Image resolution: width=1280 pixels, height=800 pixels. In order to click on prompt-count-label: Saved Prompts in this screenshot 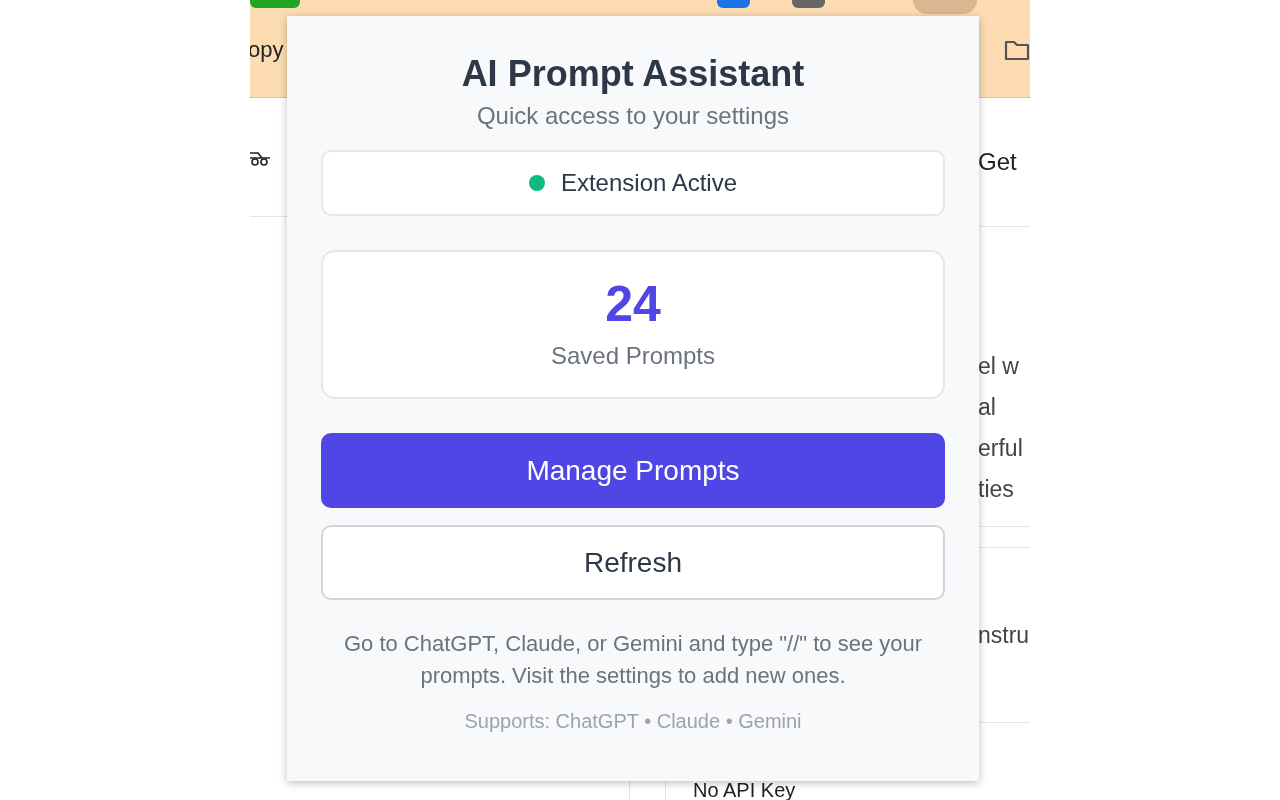, I will do `click(633, 355)`.